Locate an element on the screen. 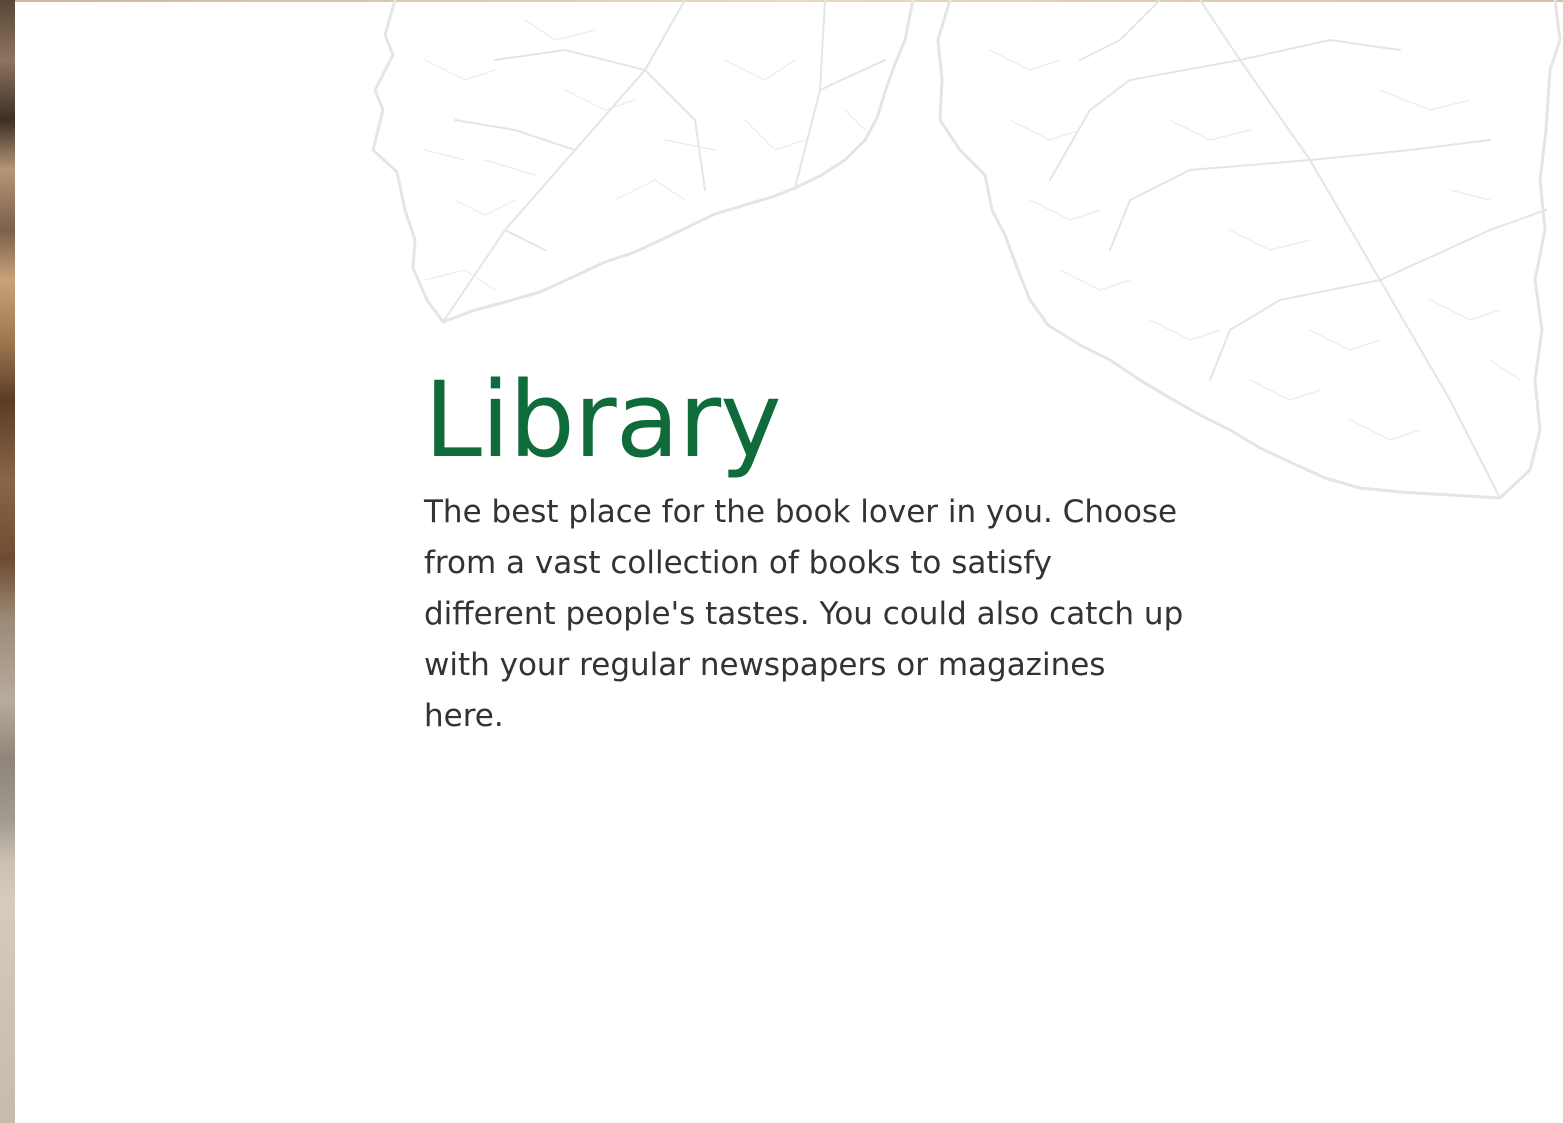 This screenshot has height=1123, width=1563. library-photo-edge is located at coordinates (7, 561).